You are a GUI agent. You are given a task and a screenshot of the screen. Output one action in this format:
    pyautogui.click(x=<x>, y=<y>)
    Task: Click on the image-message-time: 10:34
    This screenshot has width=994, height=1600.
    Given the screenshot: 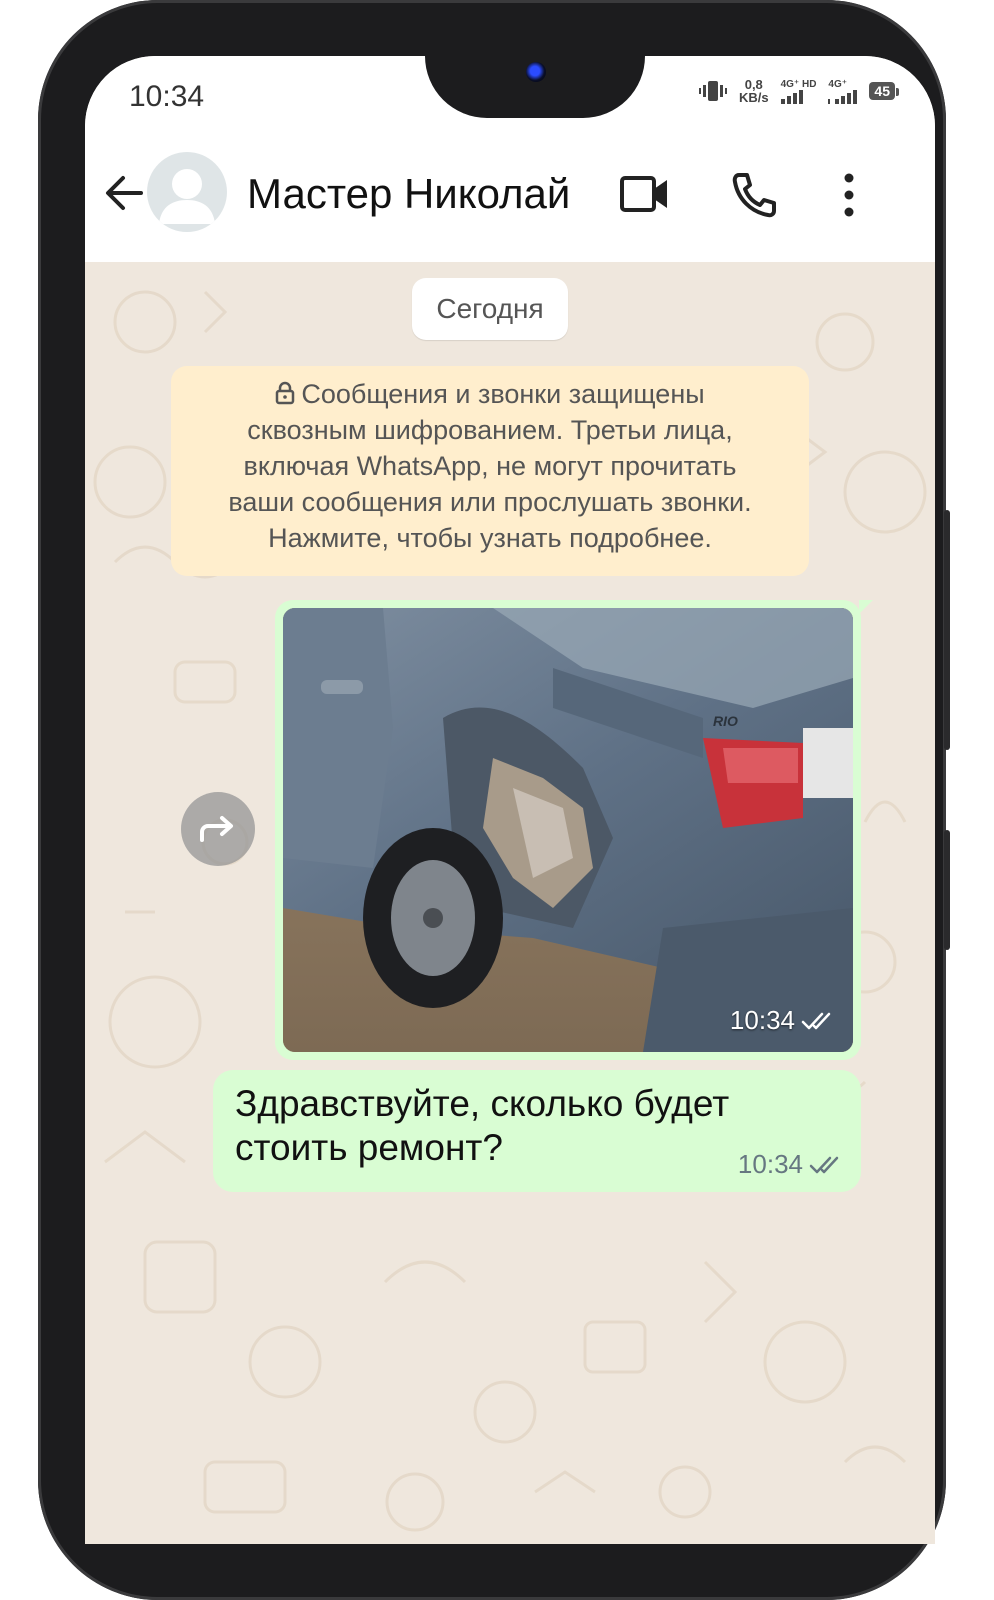 What is the action you would take?
    pyautogui.click(x=762, y=1020)
    